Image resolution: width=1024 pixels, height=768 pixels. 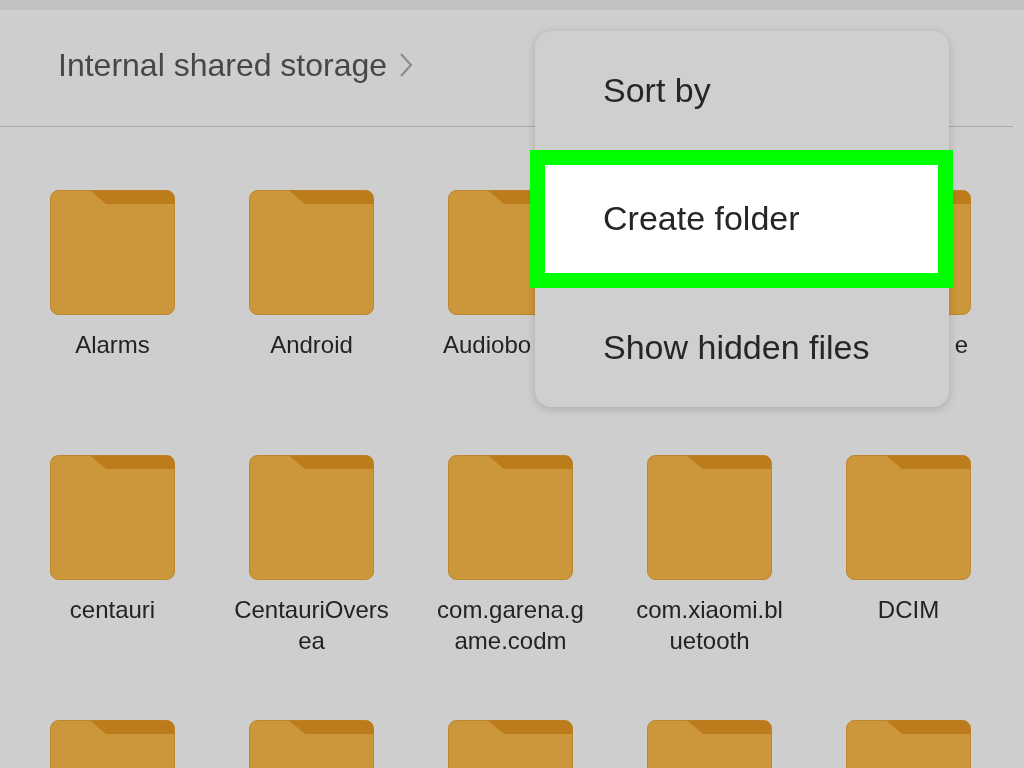 What do you see at coordinates (742, 91) in the screenshot?
I see `menu-item: Sort by` at bounding box center [742, 91].